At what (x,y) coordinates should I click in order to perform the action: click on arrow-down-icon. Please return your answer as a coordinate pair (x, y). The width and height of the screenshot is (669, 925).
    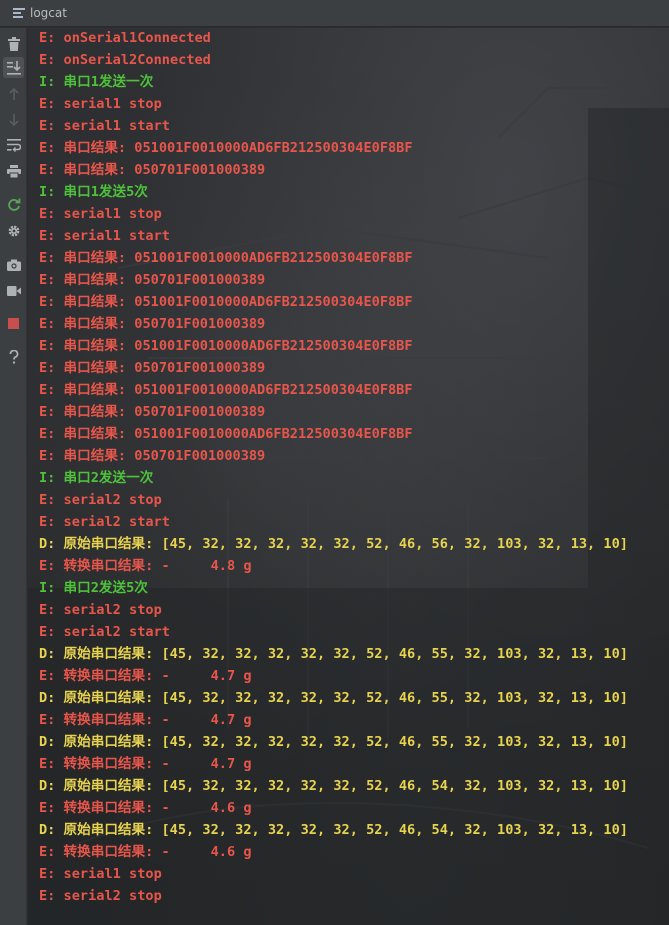
    Looking at the image, I should click on (13, 119).